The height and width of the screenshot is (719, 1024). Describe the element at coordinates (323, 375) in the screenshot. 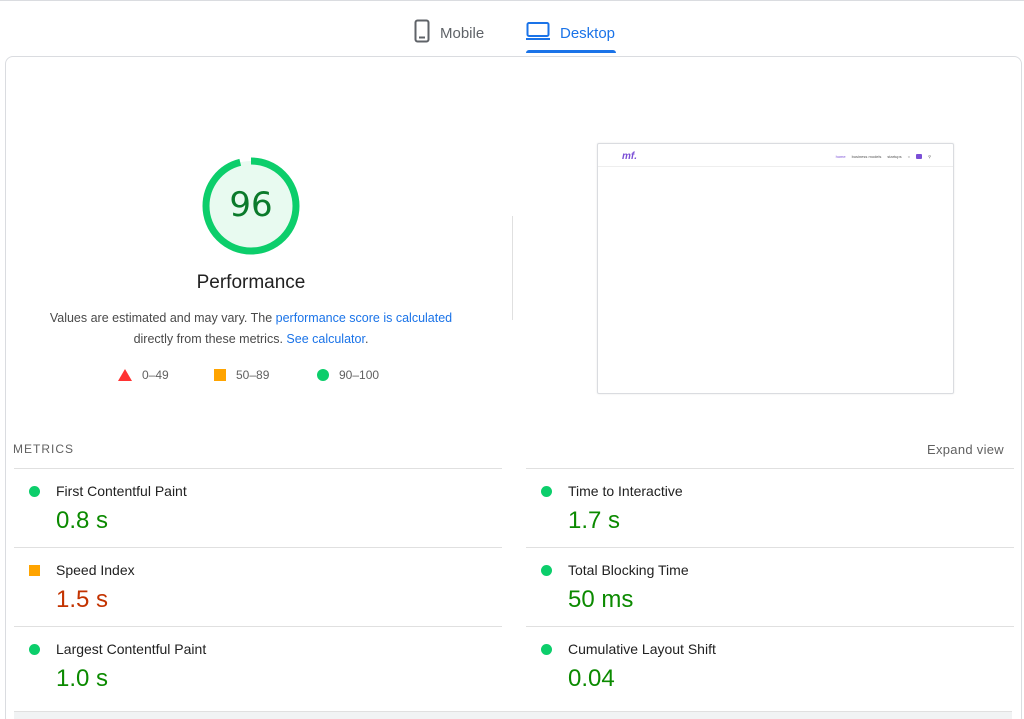

I see `circle-icon` at that location.